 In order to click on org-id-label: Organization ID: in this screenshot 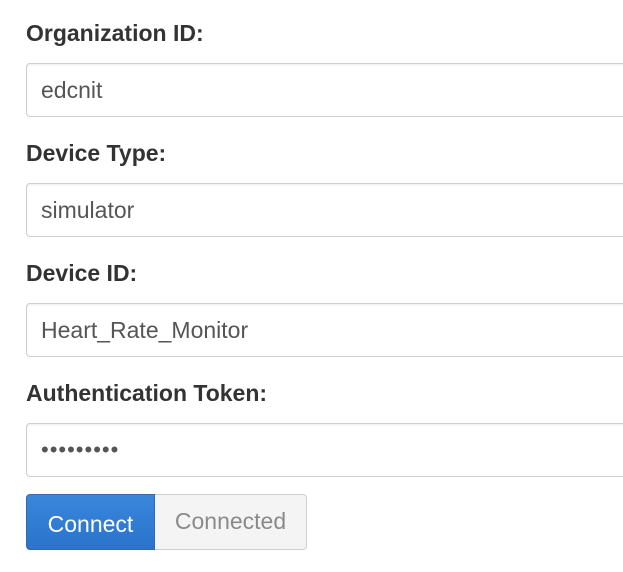, I will do `click(115, 33)`.